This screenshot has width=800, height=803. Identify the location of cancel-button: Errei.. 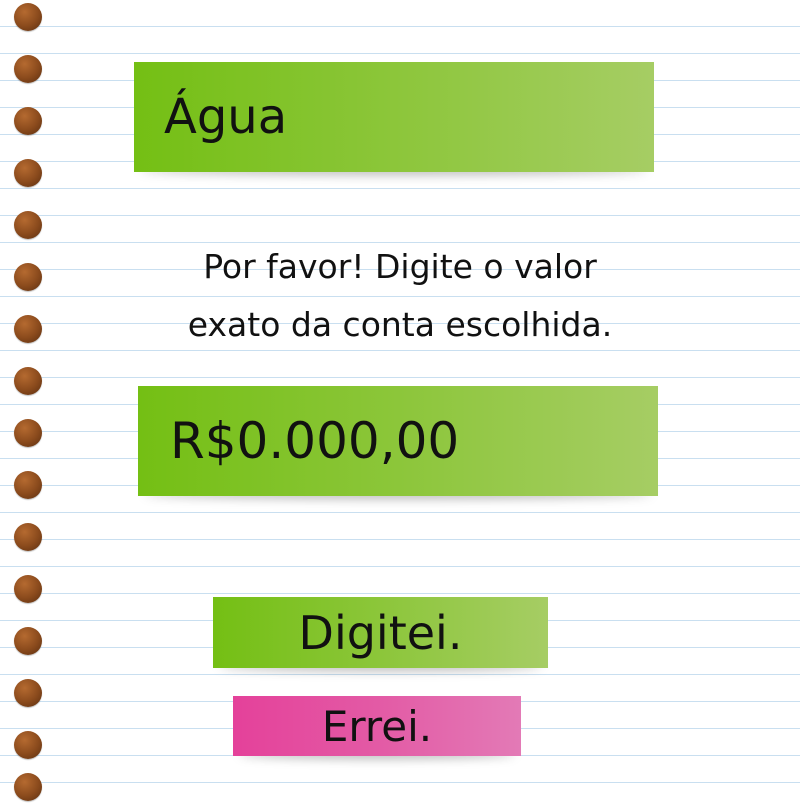
(377, 726).